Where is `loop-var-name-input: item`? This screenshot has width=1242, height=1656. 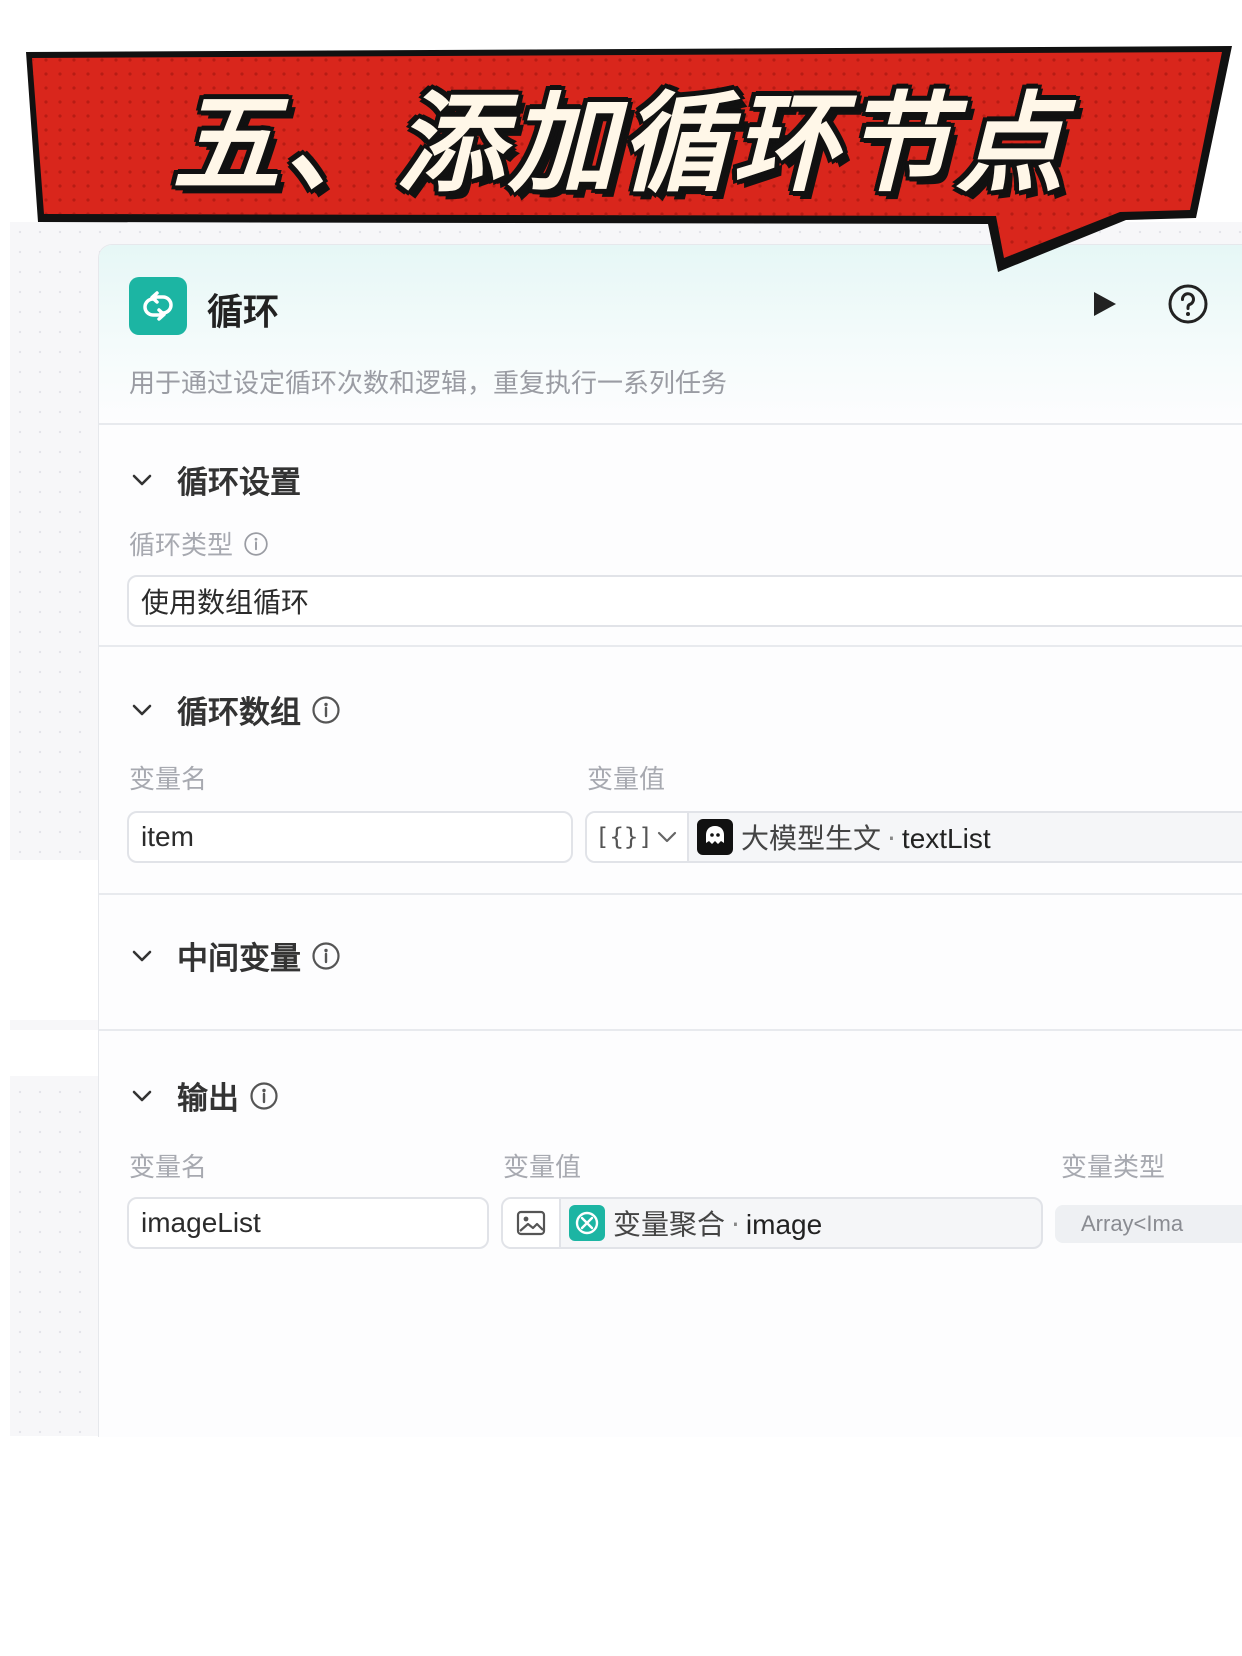
loop-var-name-input: item is located at coordinates (350, 837).